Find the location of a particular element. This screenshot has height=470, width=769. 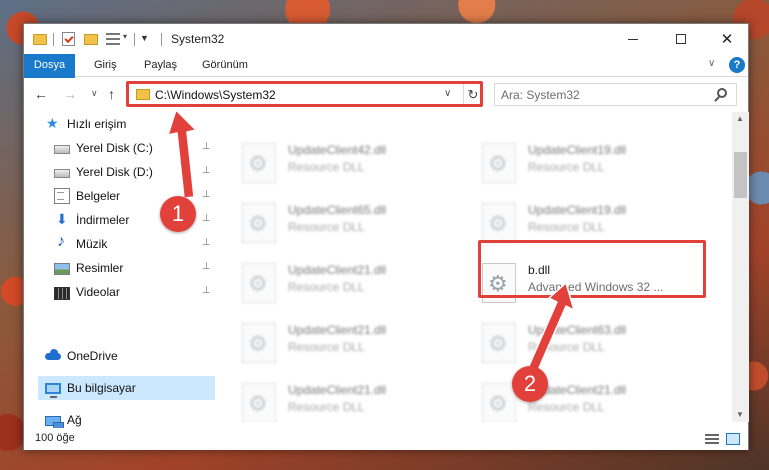

back-arrow-icon: ← is located at coordinates (41, 94).